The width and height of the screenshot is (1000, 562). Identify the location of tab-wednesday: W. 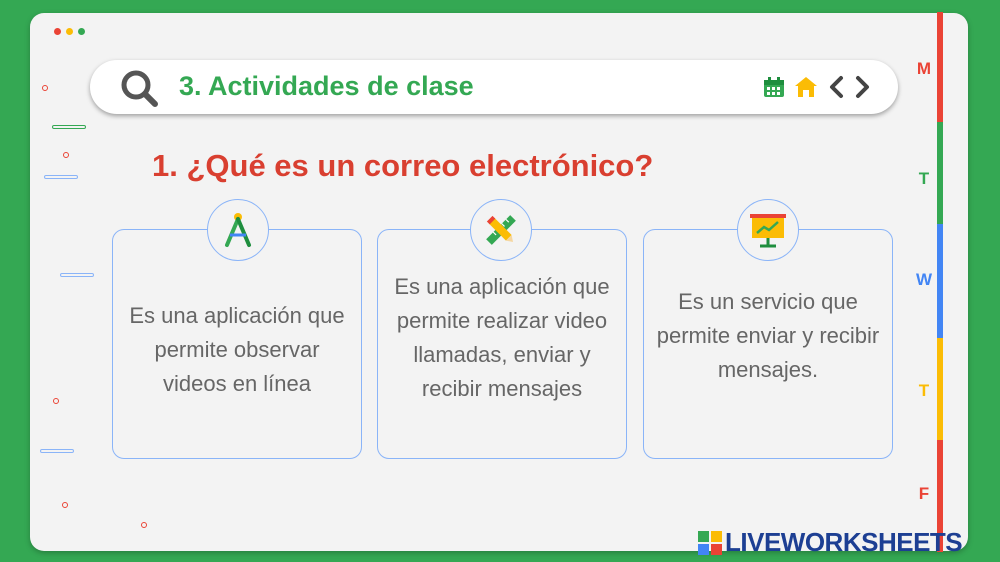
(924, 280).